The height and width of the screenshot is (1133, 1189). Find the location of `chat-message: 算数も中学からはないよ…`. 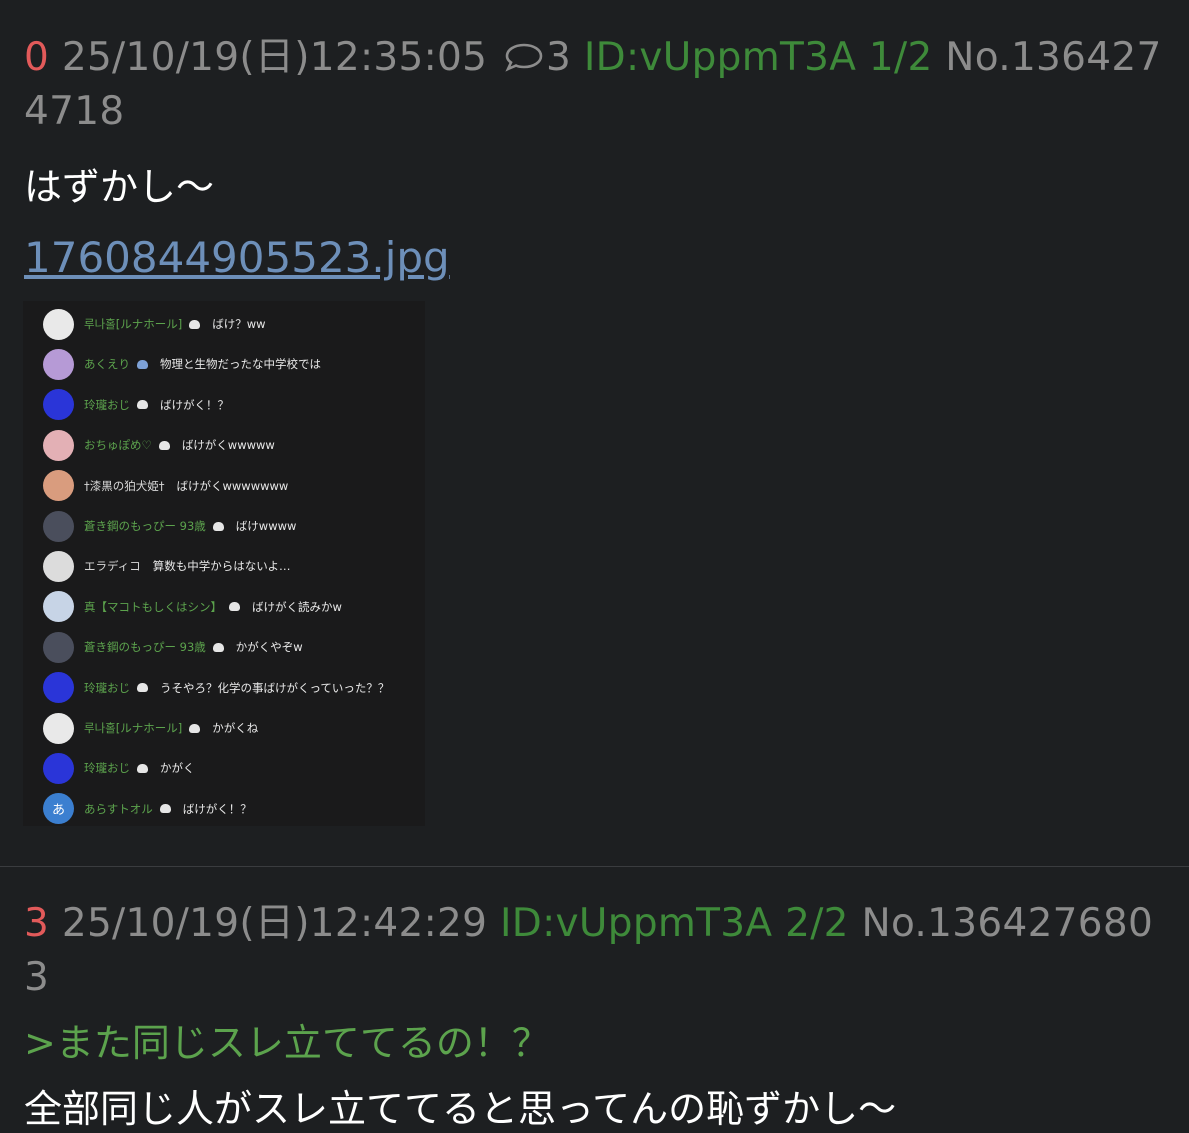

chat-message: 算数も中学からはないよ… is located at coordinates (221, 566).